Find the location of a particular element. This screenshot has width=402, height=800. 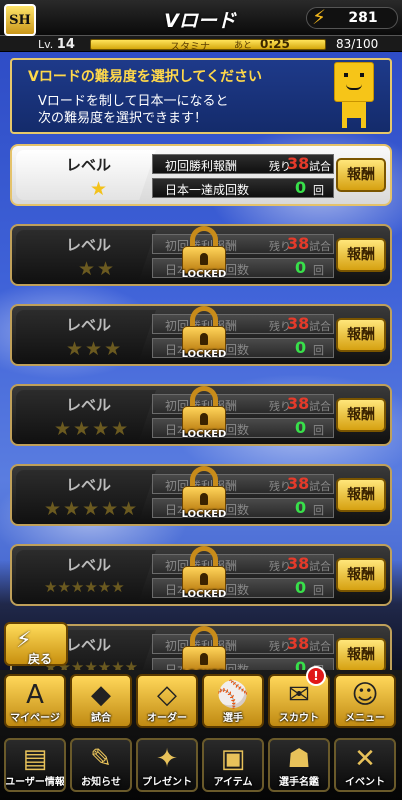

champion-count-box: 日本一達成回数 0 回 is located at coordinates (243, 188).